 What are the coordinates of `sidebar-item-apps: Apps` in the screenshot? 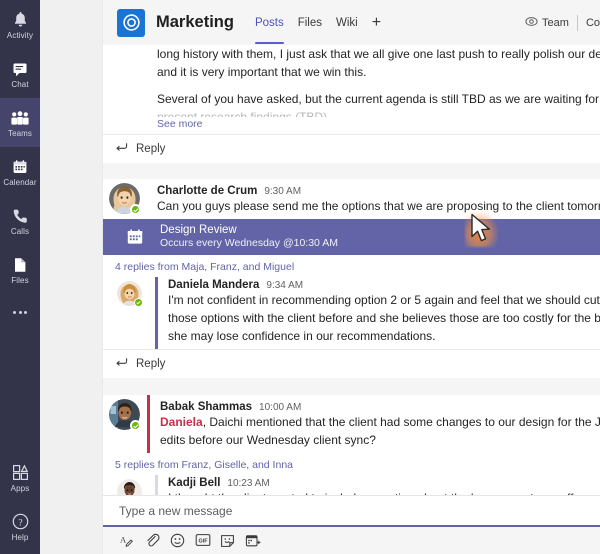 It's located at (20, 477).